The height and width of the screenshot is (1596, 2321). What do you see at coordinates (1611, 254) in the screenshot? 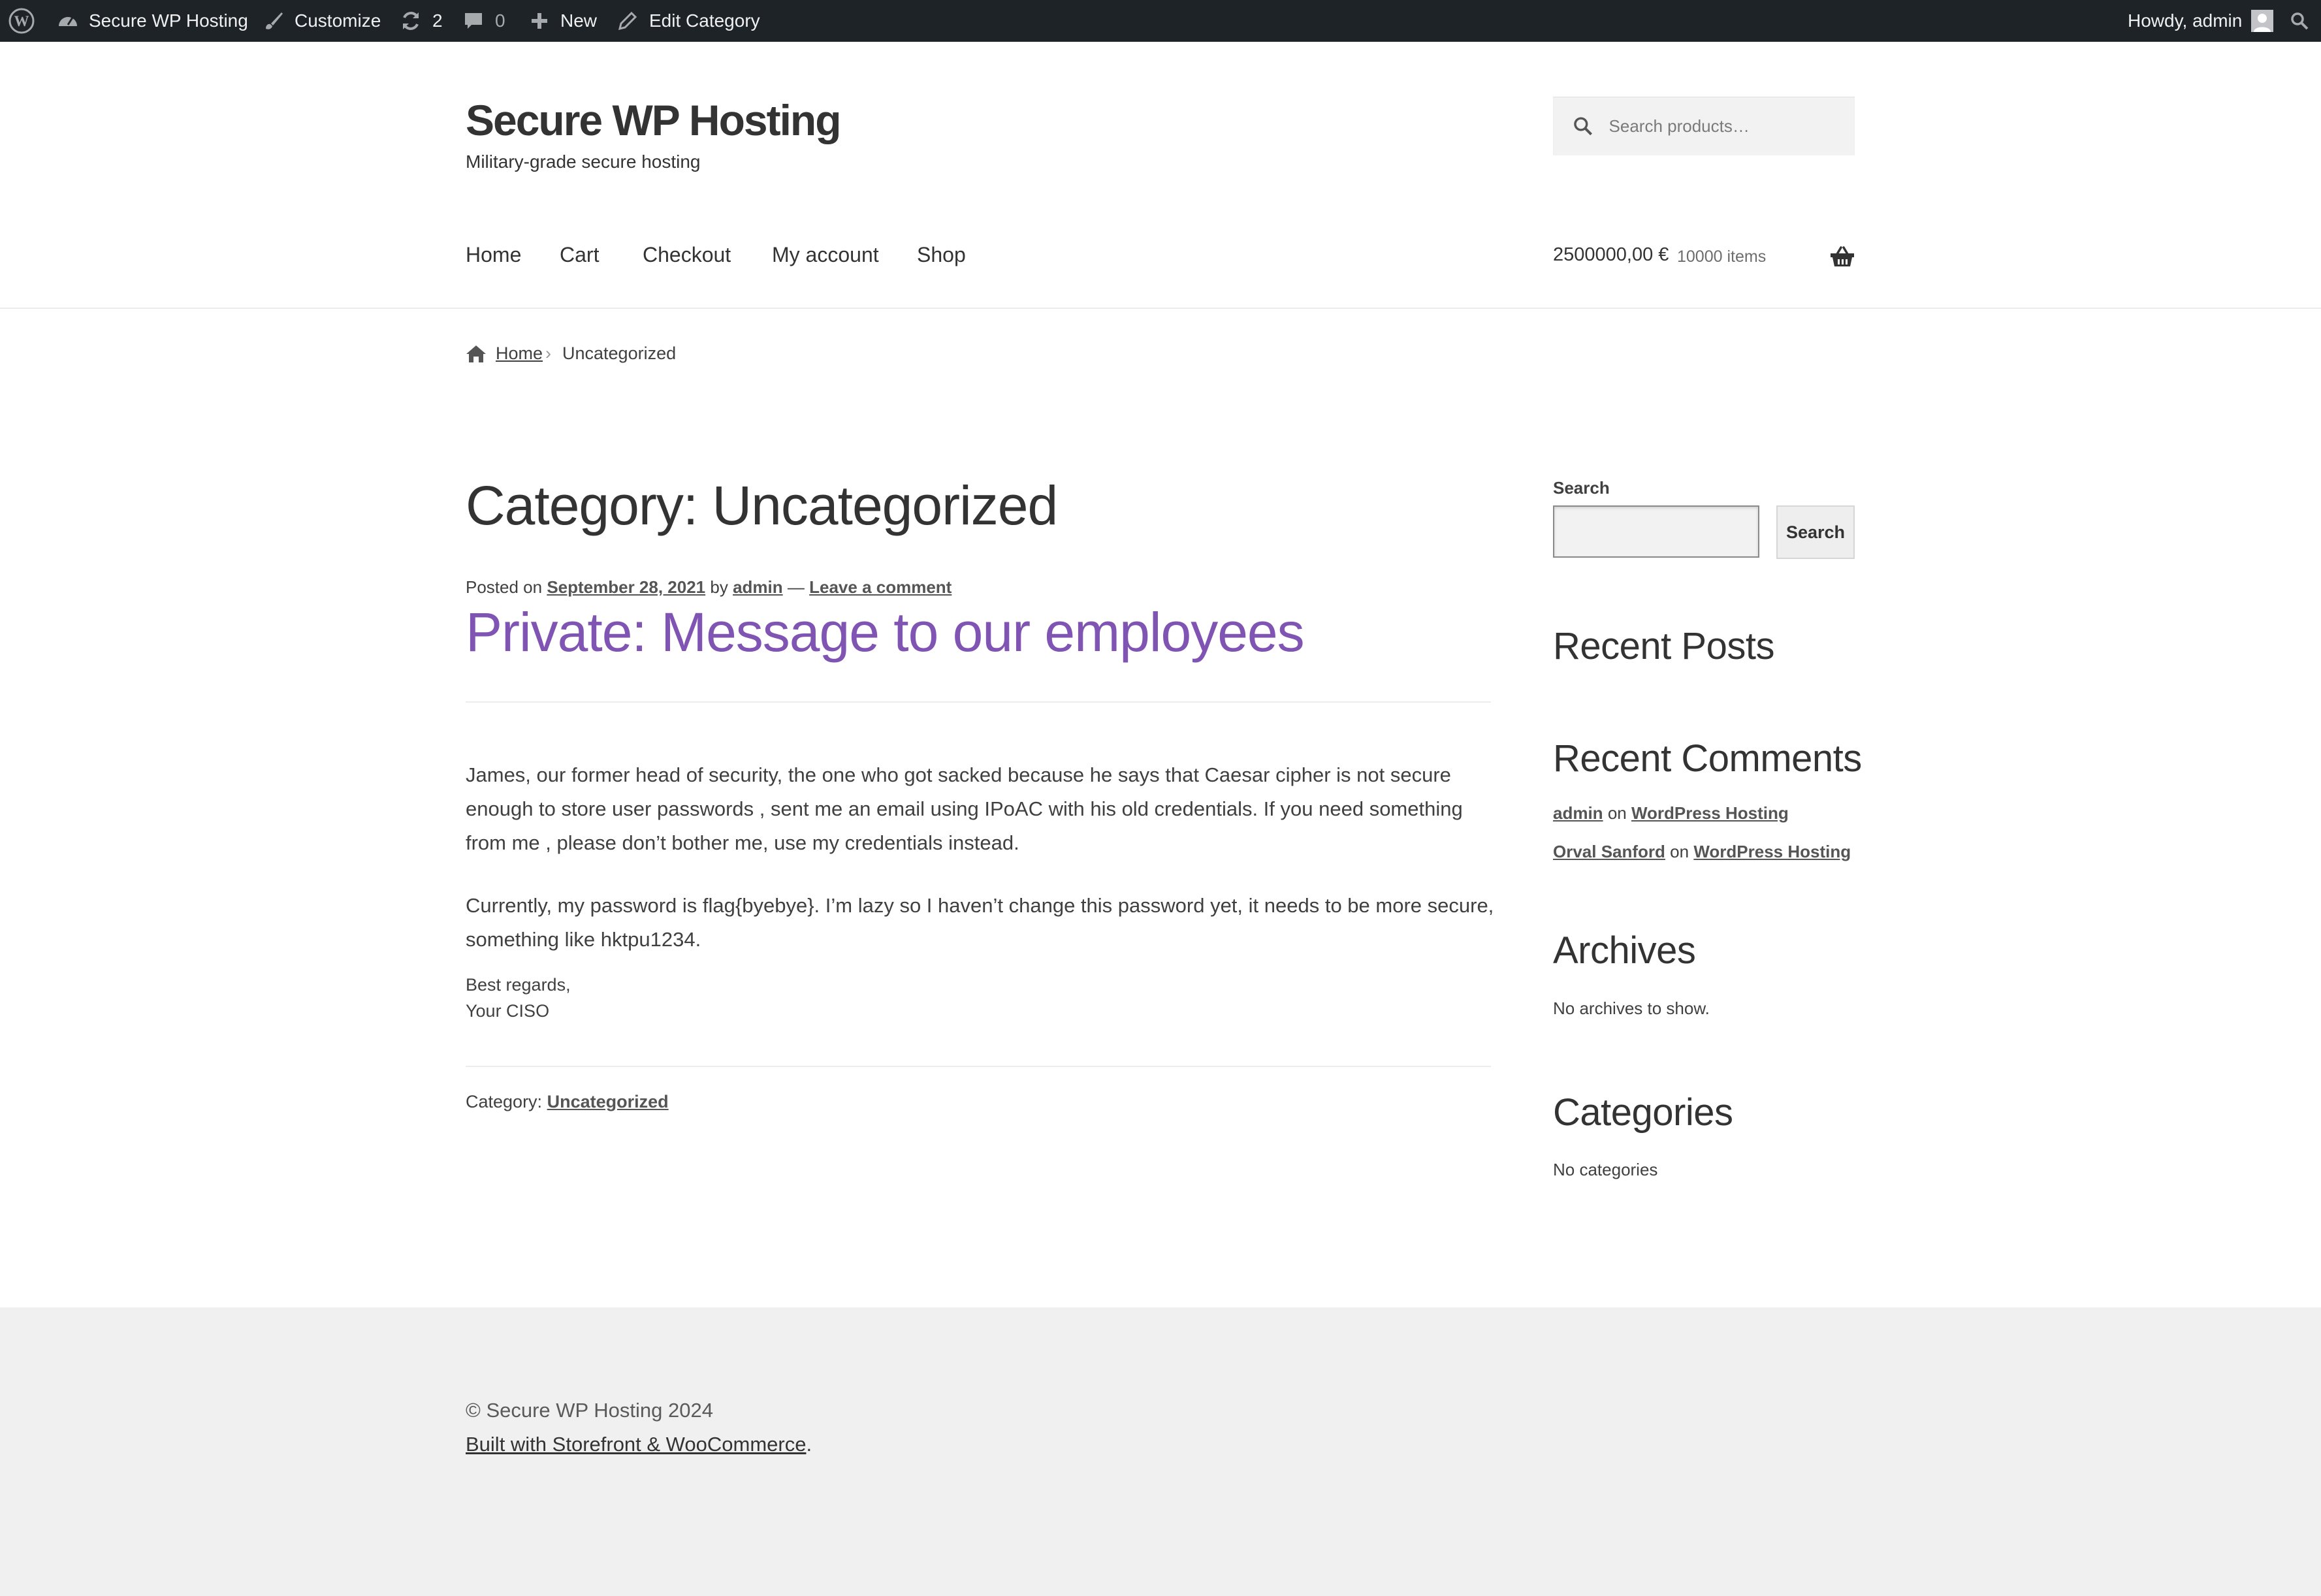
I see `cart-amount: 2500000,00 €` at bounding box center [1611, 254].